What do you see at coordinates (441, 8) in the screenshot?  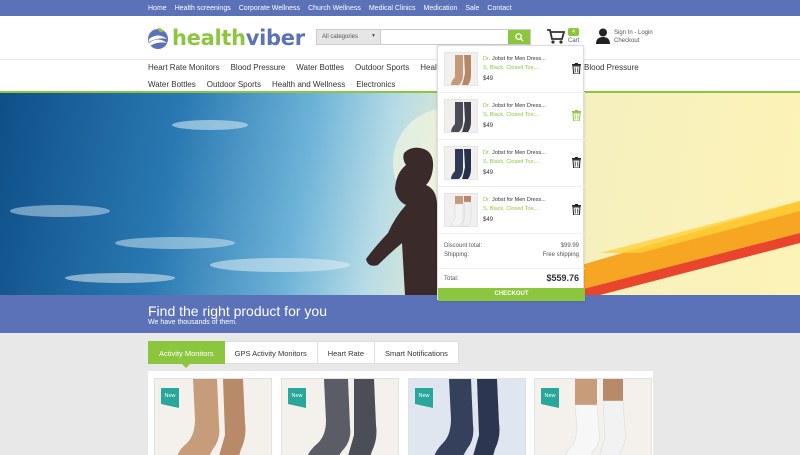 I see `topnav-medication: Medication` at bounding box center [441, 8].